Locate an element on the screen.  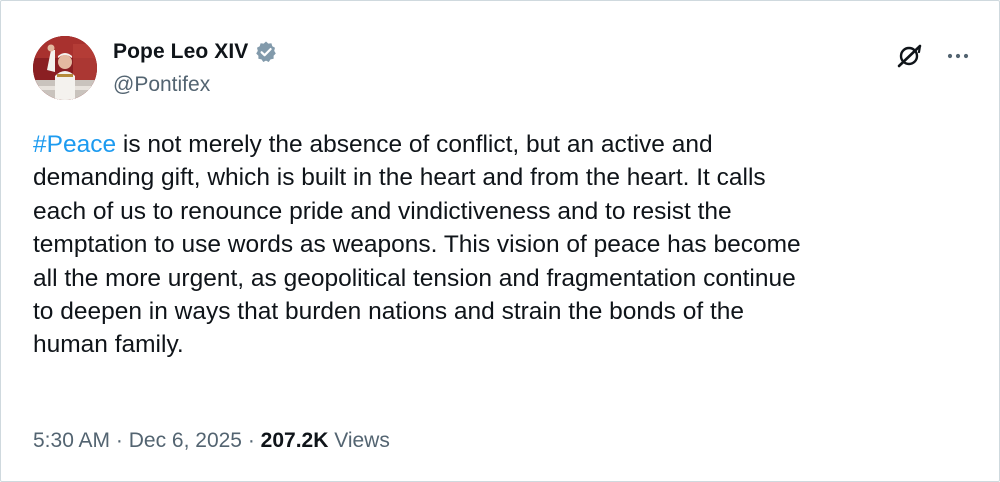
views-count: 207.2K is located at coordinates (295, 440).